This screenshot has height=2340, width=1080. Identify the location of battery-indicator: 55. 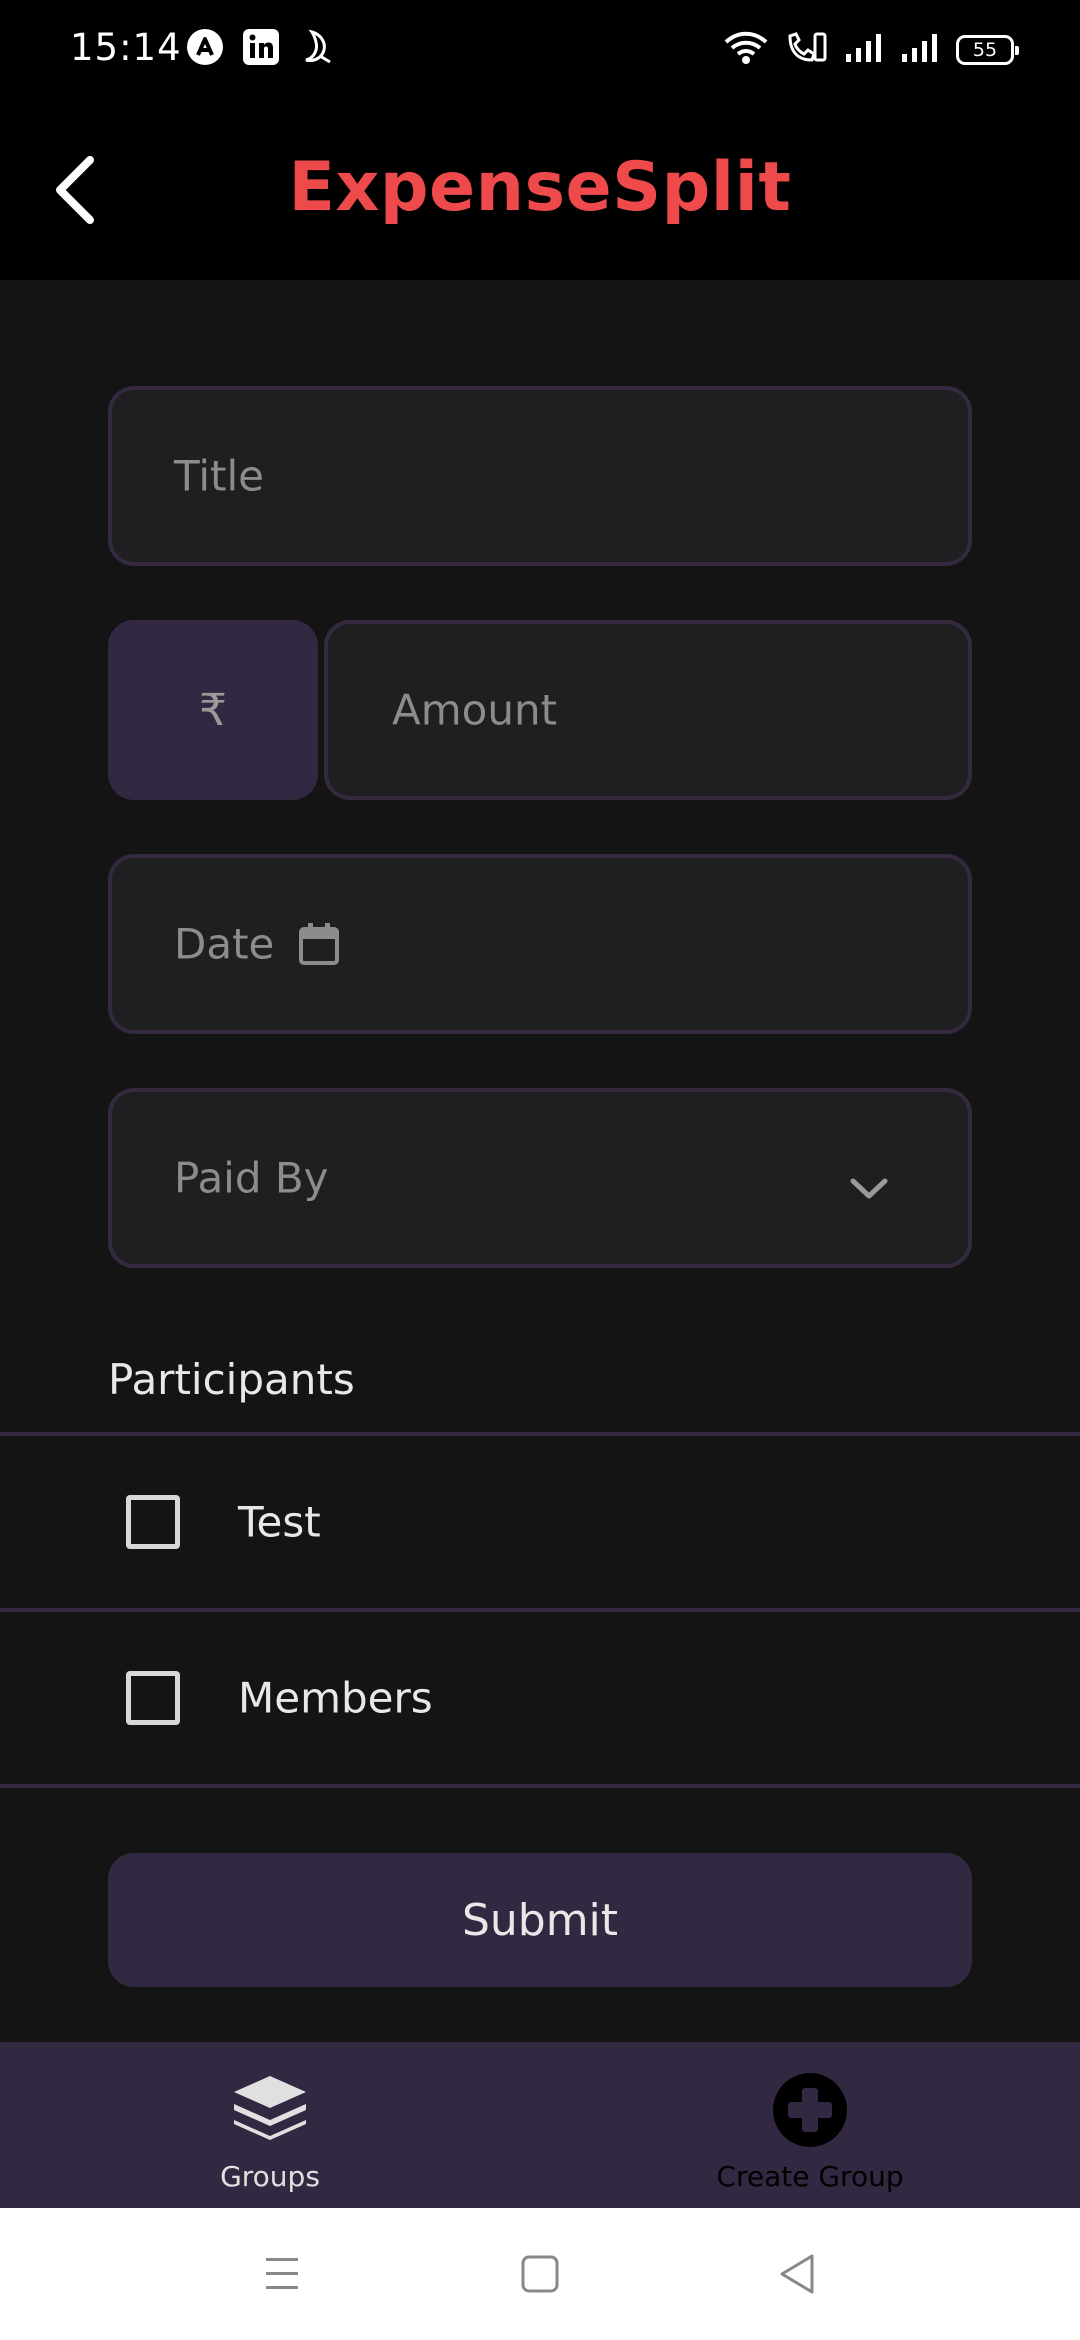
(987, 50).